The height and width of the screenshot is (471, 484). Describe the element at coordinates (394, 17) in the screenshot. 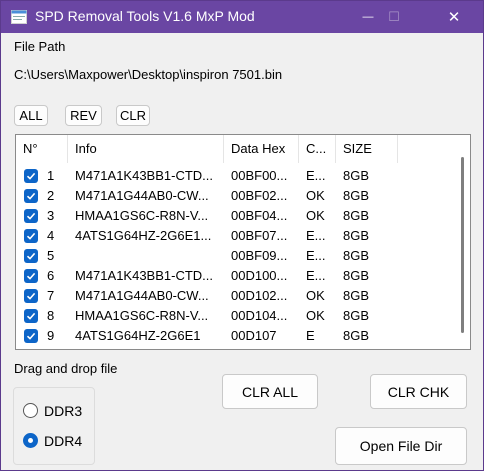

I see `maximize-button: ☐` at that location.